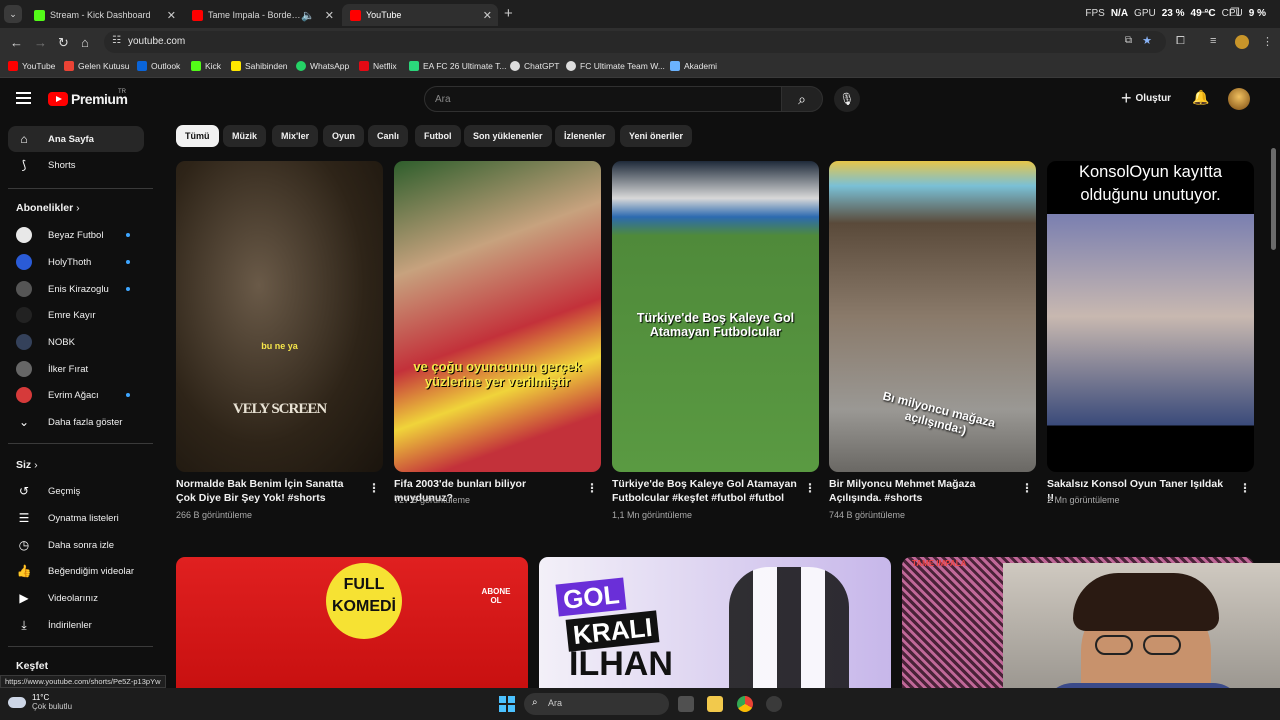  What do you see at coordinates (344, 136) in the screenshot?
I see `chip-gaming: Oyun` at bounding box center [344, 136].